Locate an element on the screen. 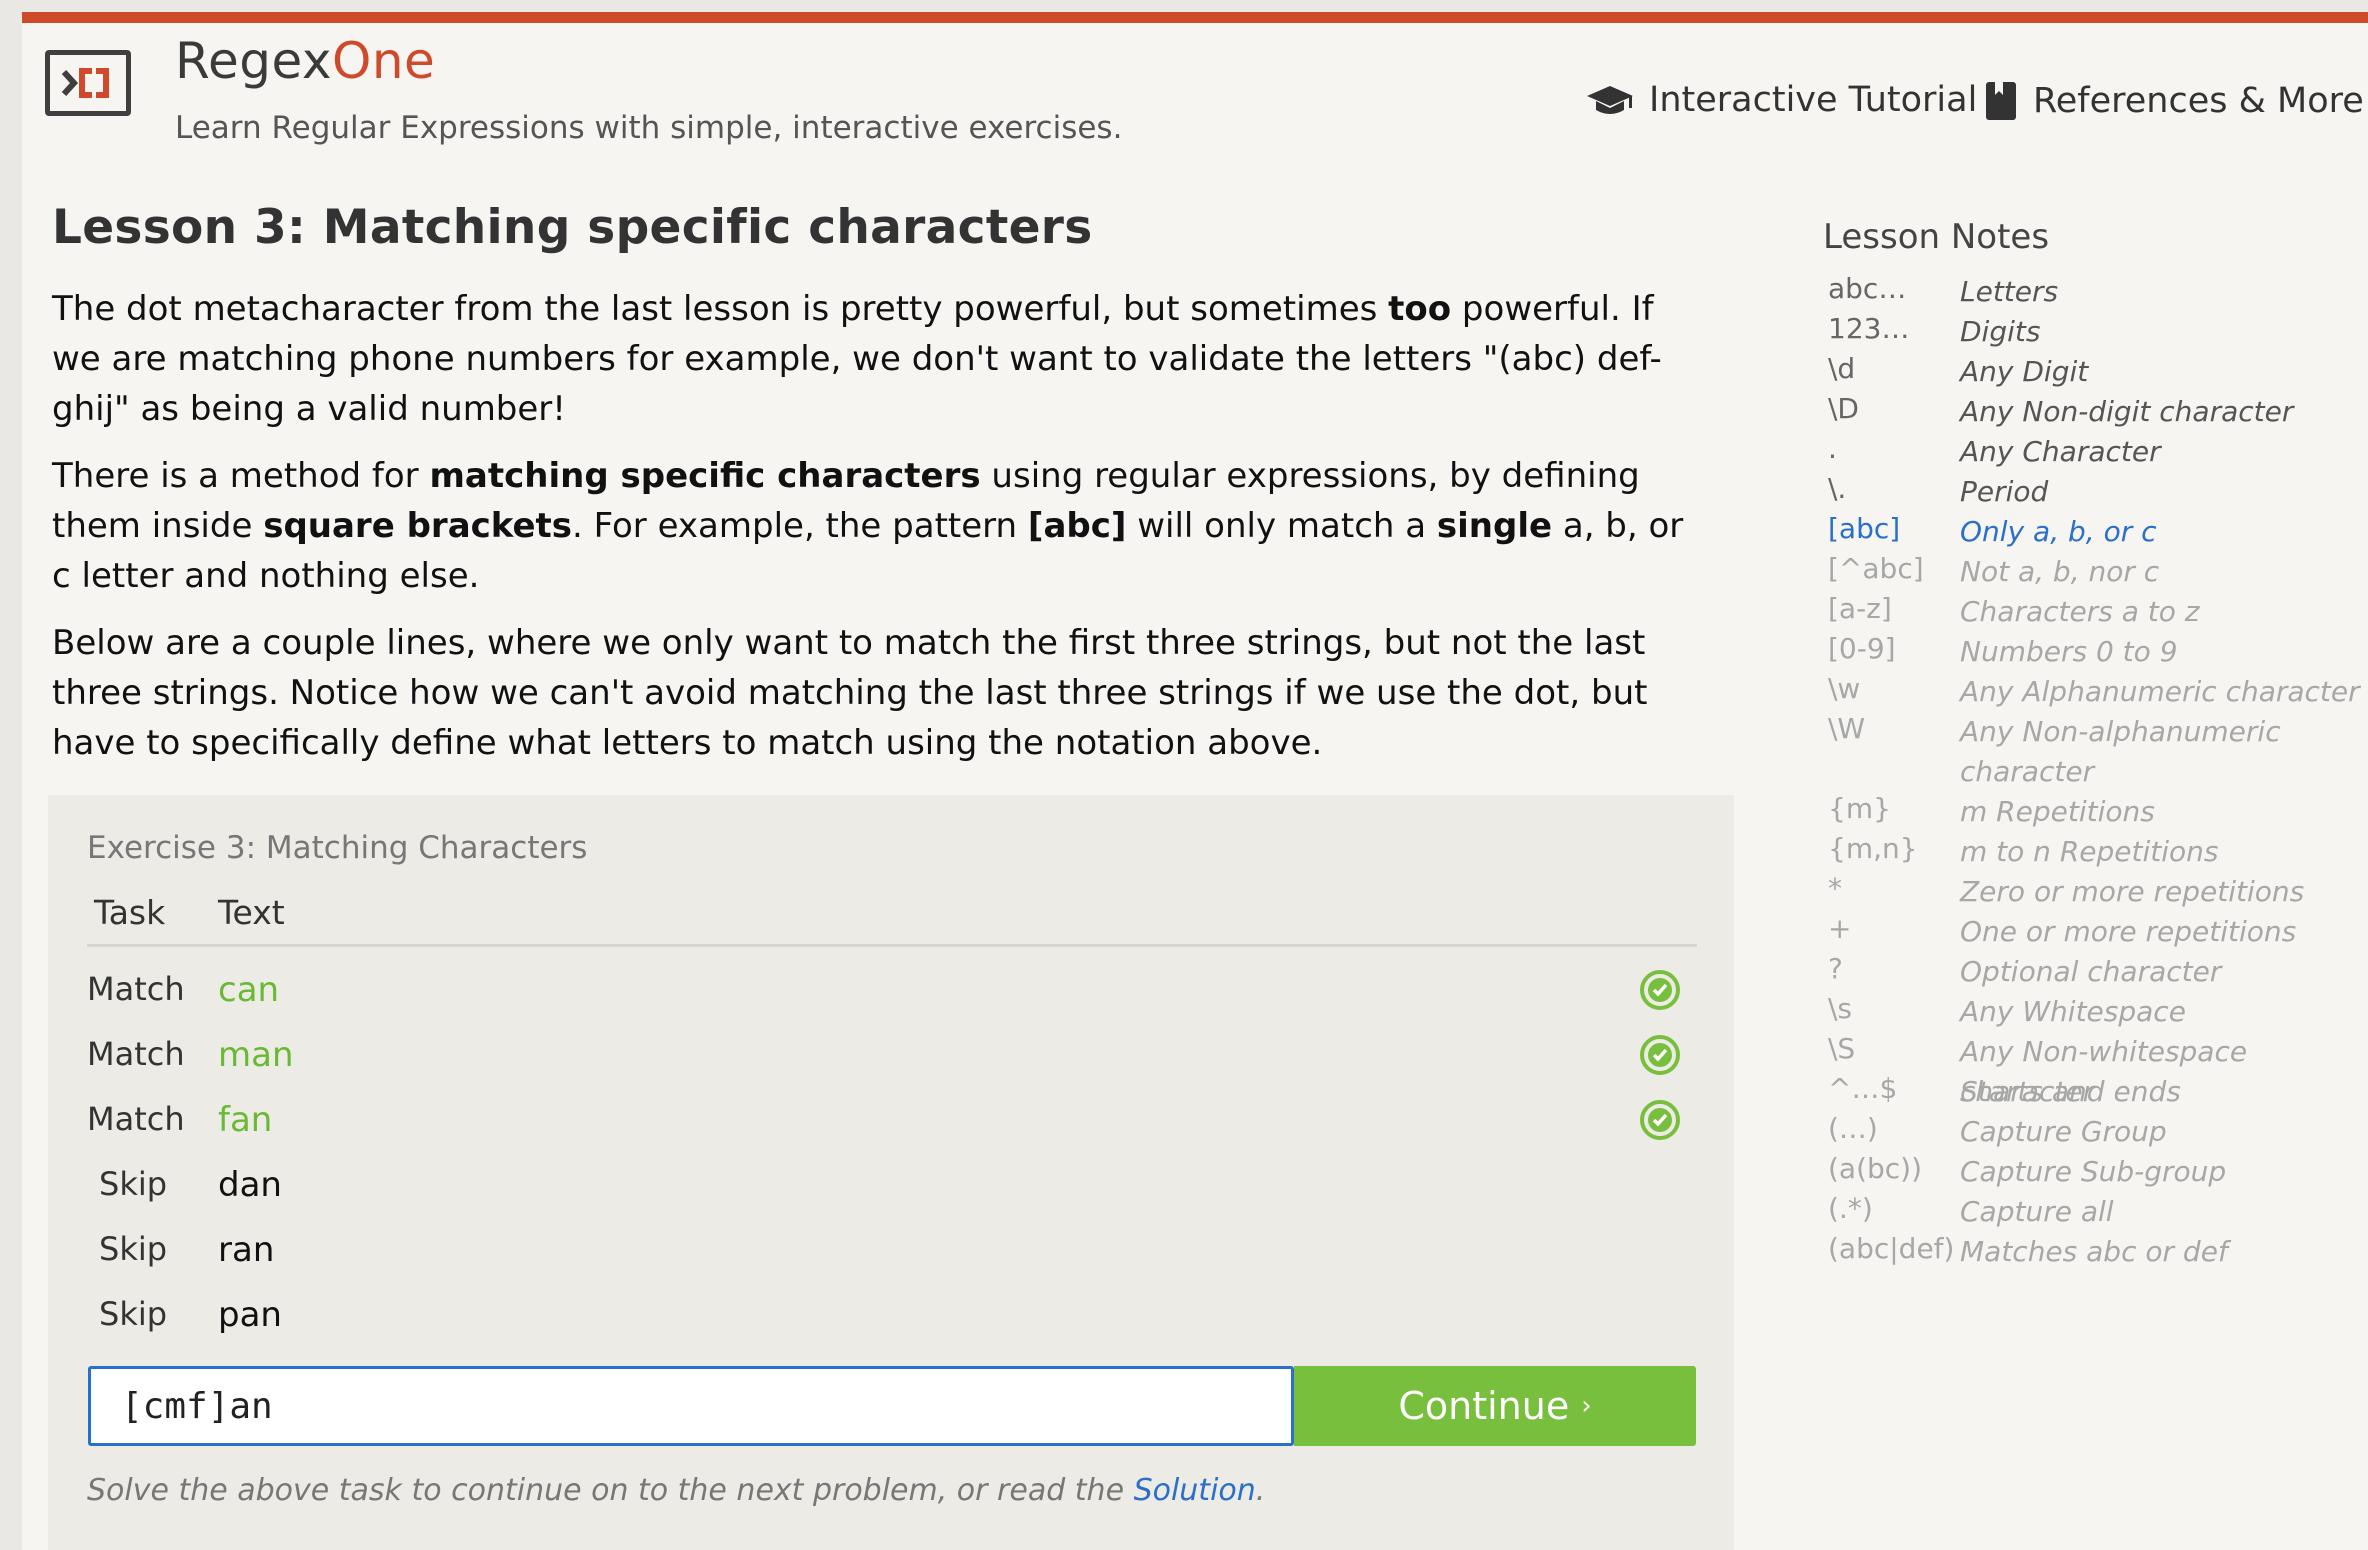 The image size is (2368, 1550). lesson-note-value: Zero or more repetitions is located at coordinates (2132, 891).